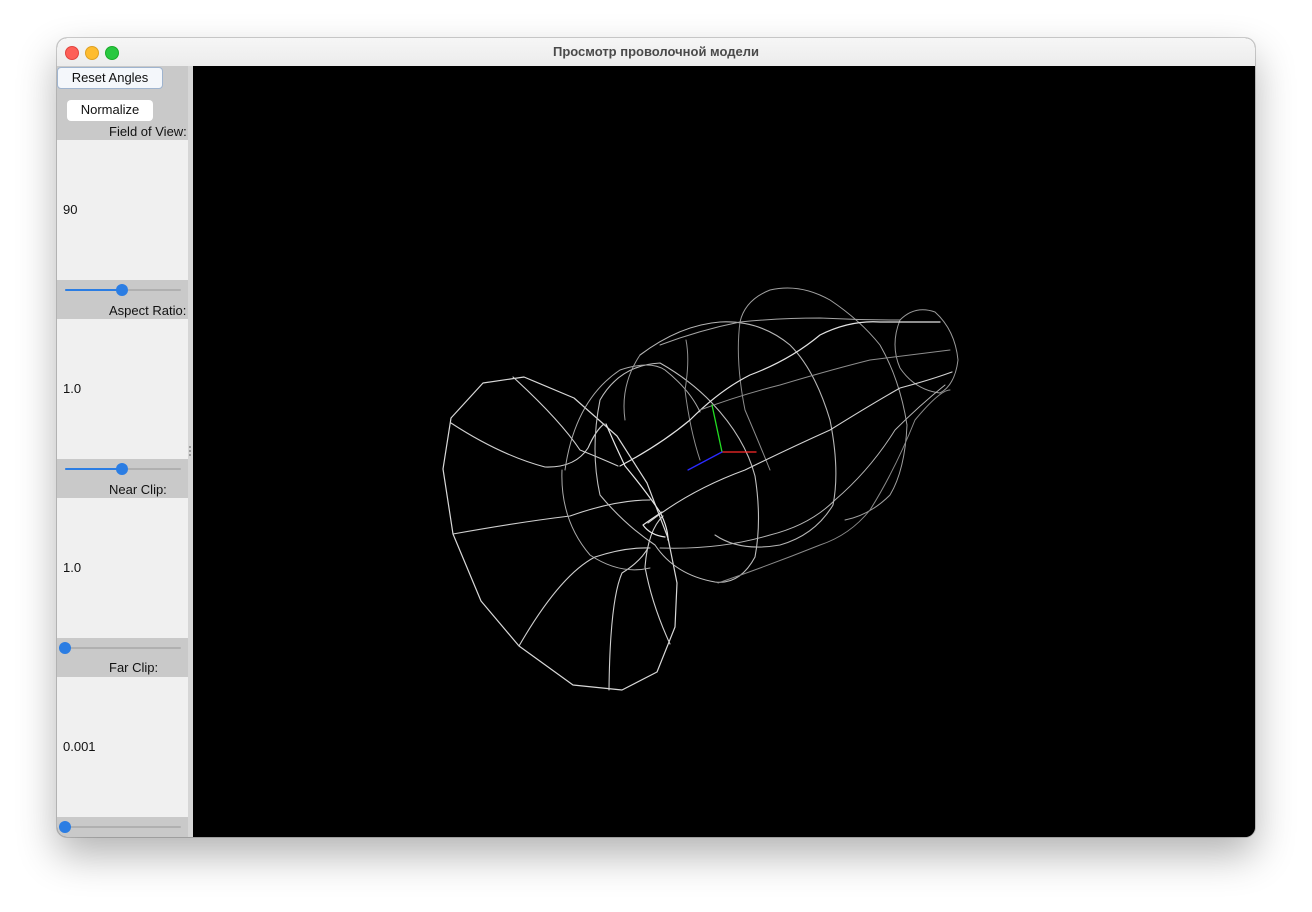  I want to click on wire-neck, so click(637, 482).